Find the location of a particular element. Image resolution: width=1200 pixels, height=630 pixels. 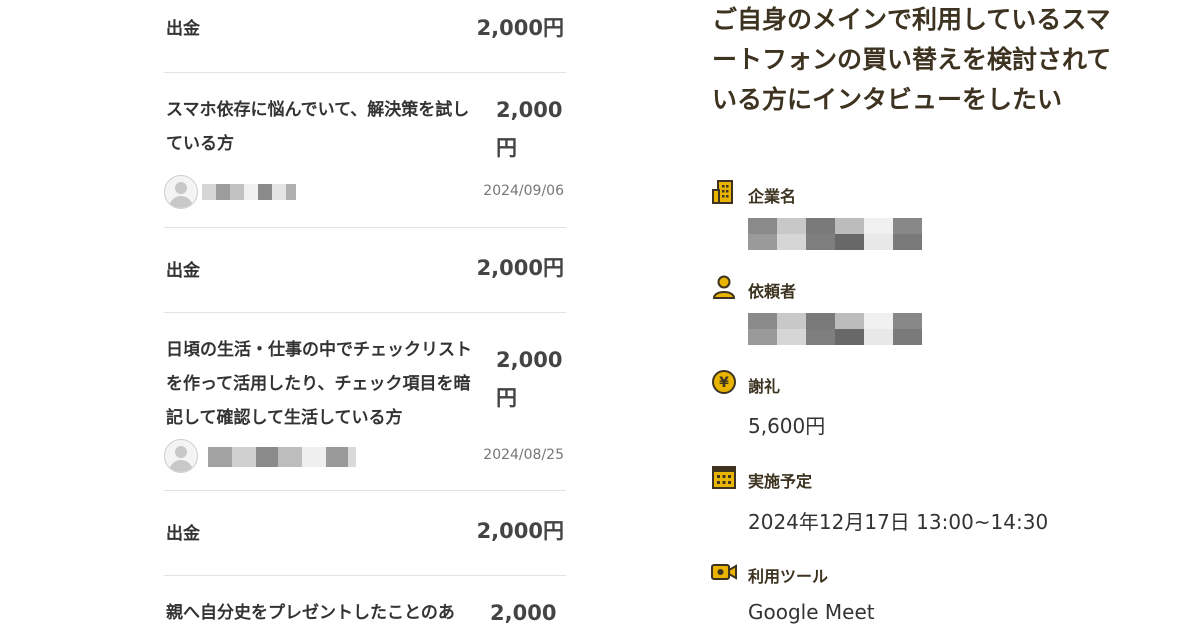

schedule-label: 実施予定 is located at coordinates (780, 481).